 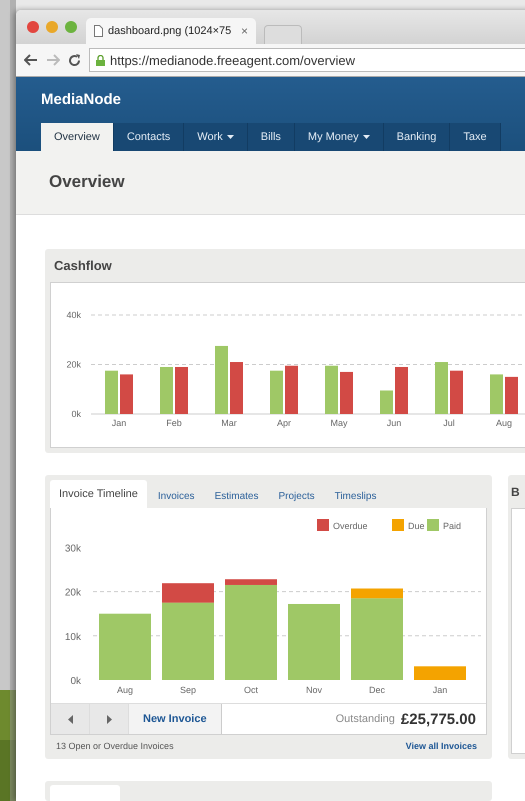 What do you see at coordinates (438, 719) in the screenshot?
I see `outstanding-amount: £25,775.00` at bounding box center [438, 719].